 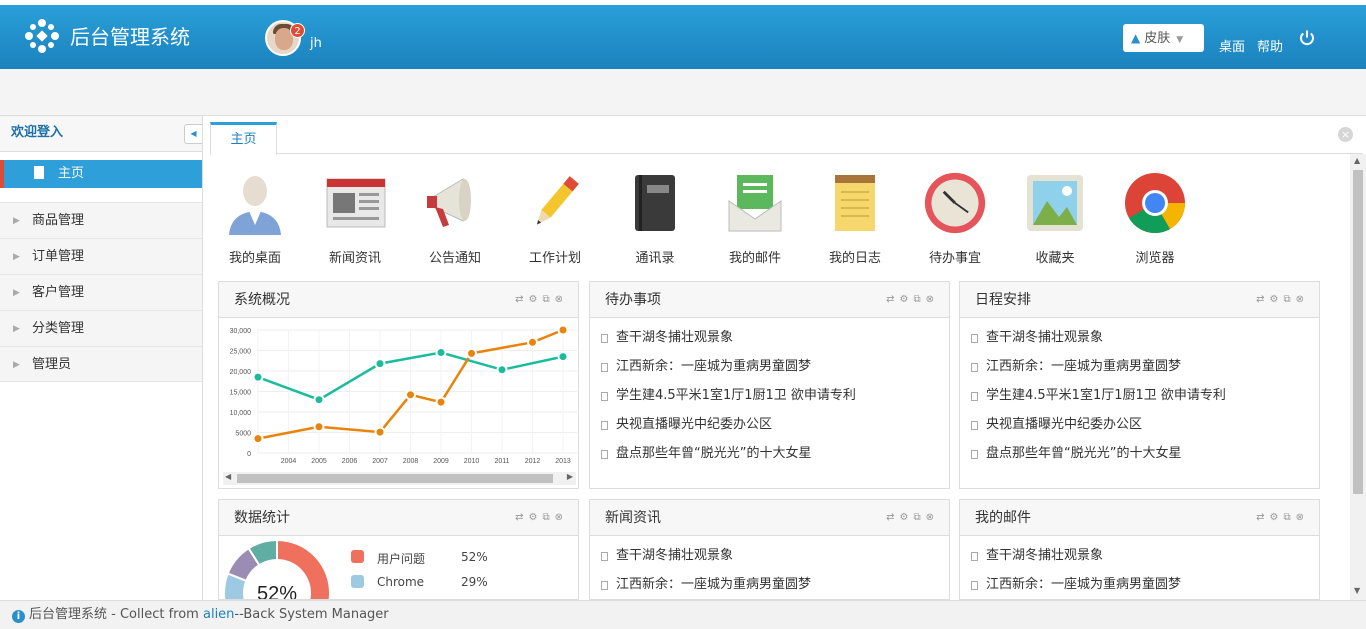 What do you see at coordinates (71, 173) in the screenshot?
I see `sidebar-item-label: 主页` at bounding box center [71, 173].